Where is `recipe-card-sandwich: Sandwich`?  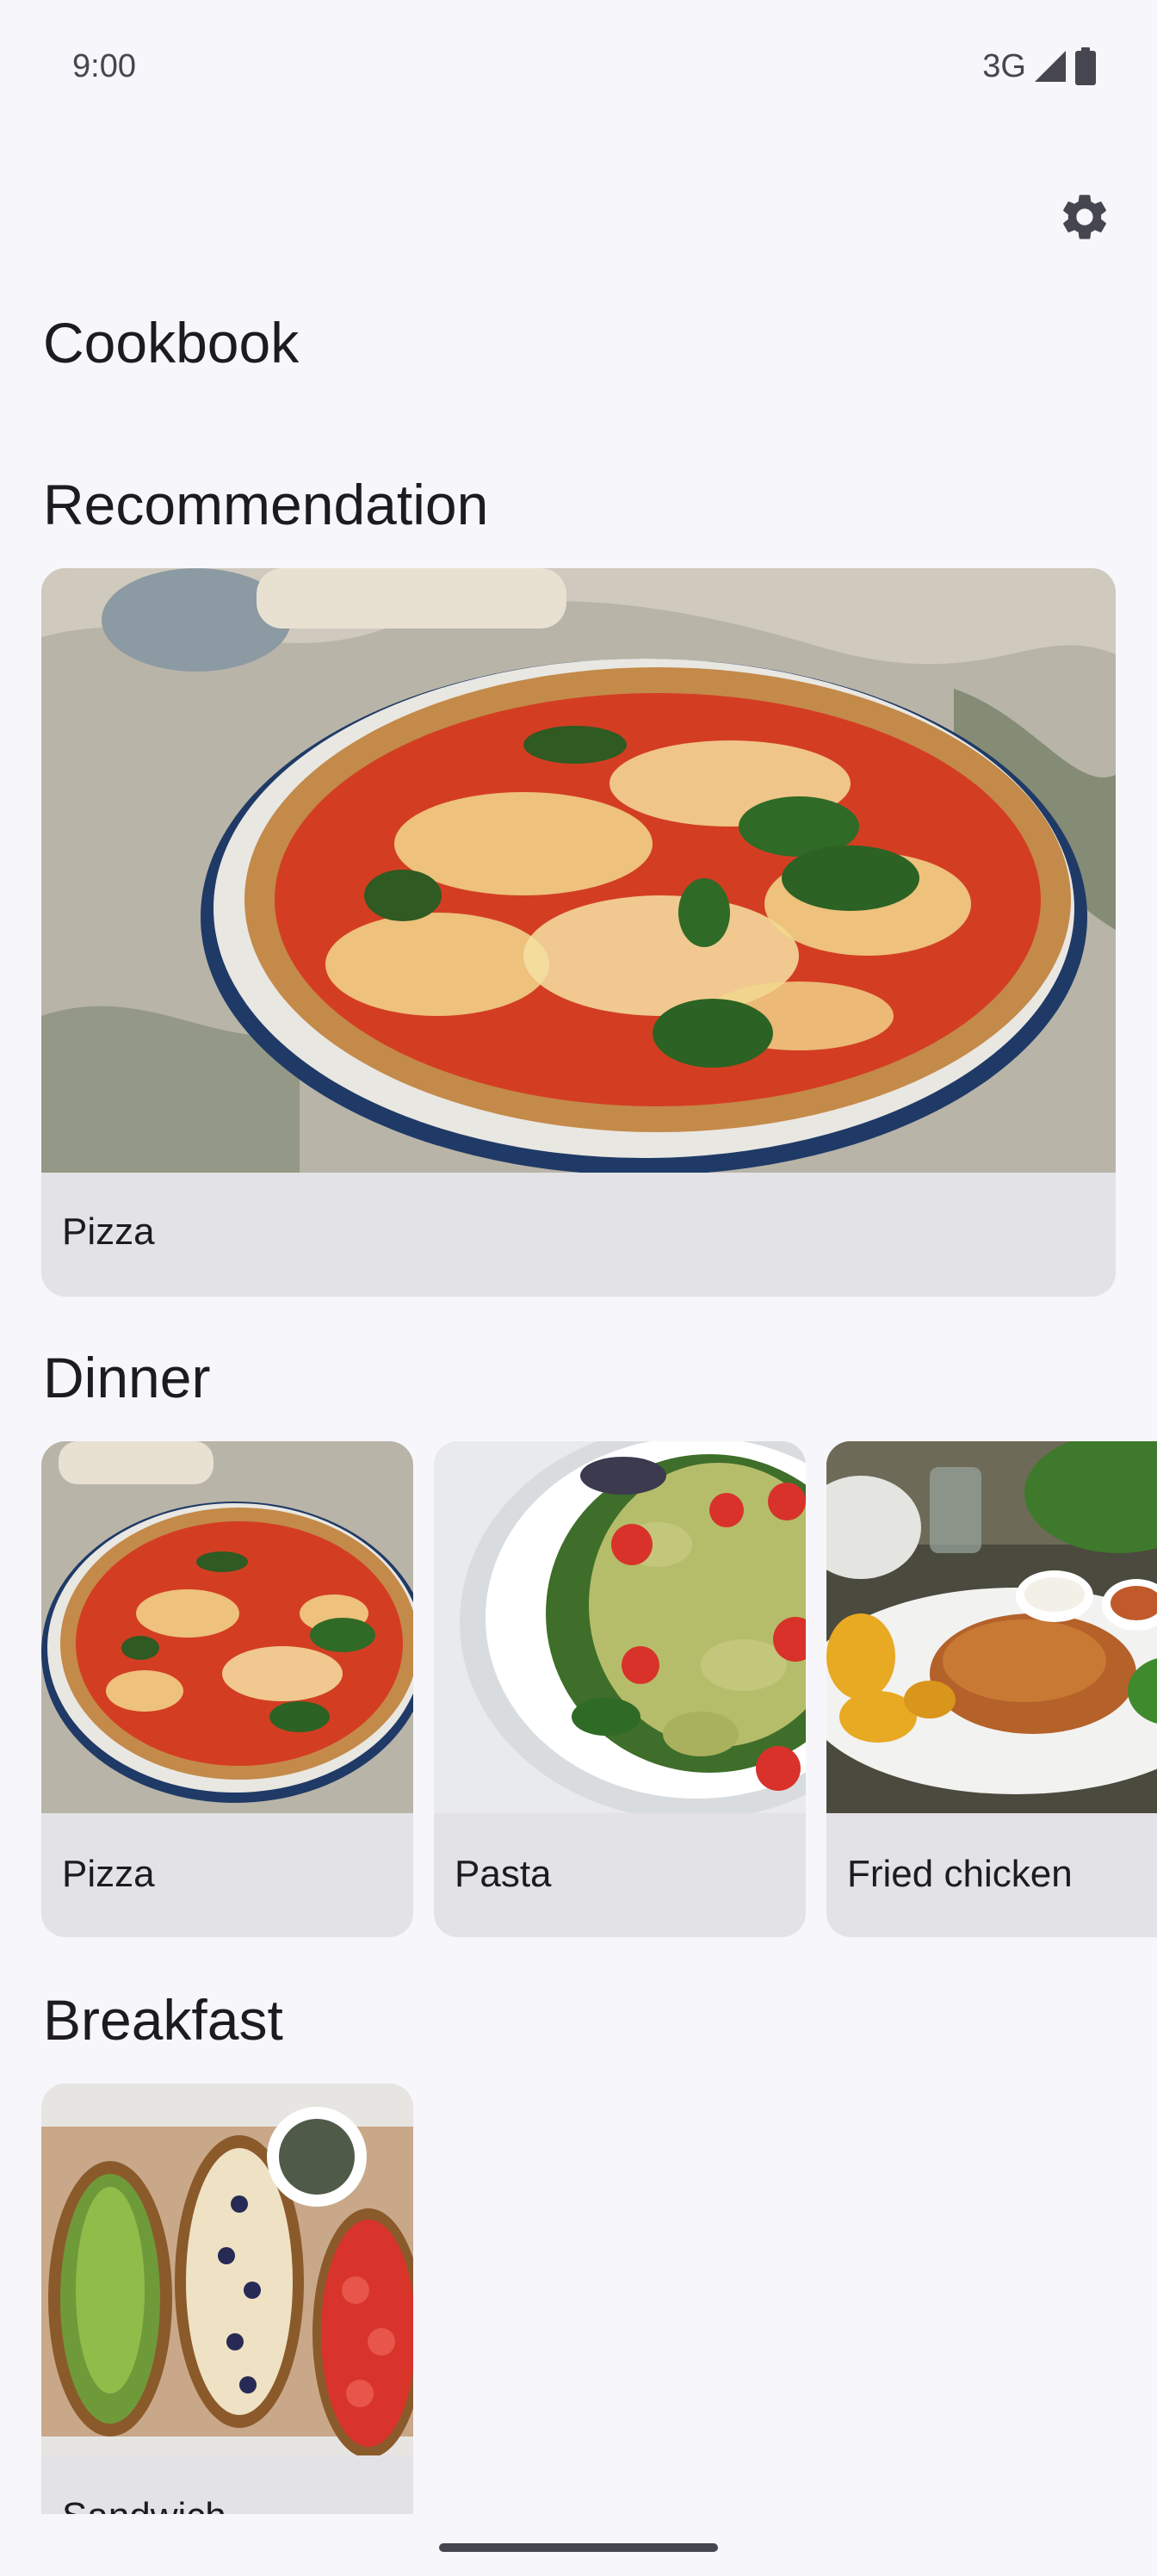 recipe-card-sandwich: Sandwich is located at coordinates (227, 2299).